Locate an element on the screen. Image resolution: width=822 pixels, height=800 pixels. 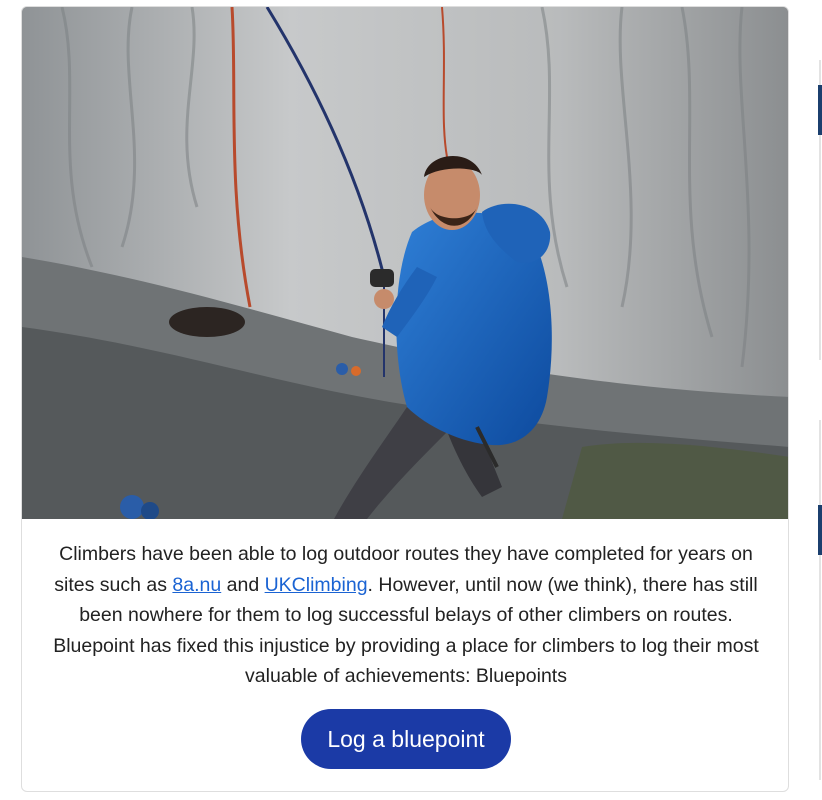
link-ukclimbing: UKClimbing is located at coordinates (316, 585).